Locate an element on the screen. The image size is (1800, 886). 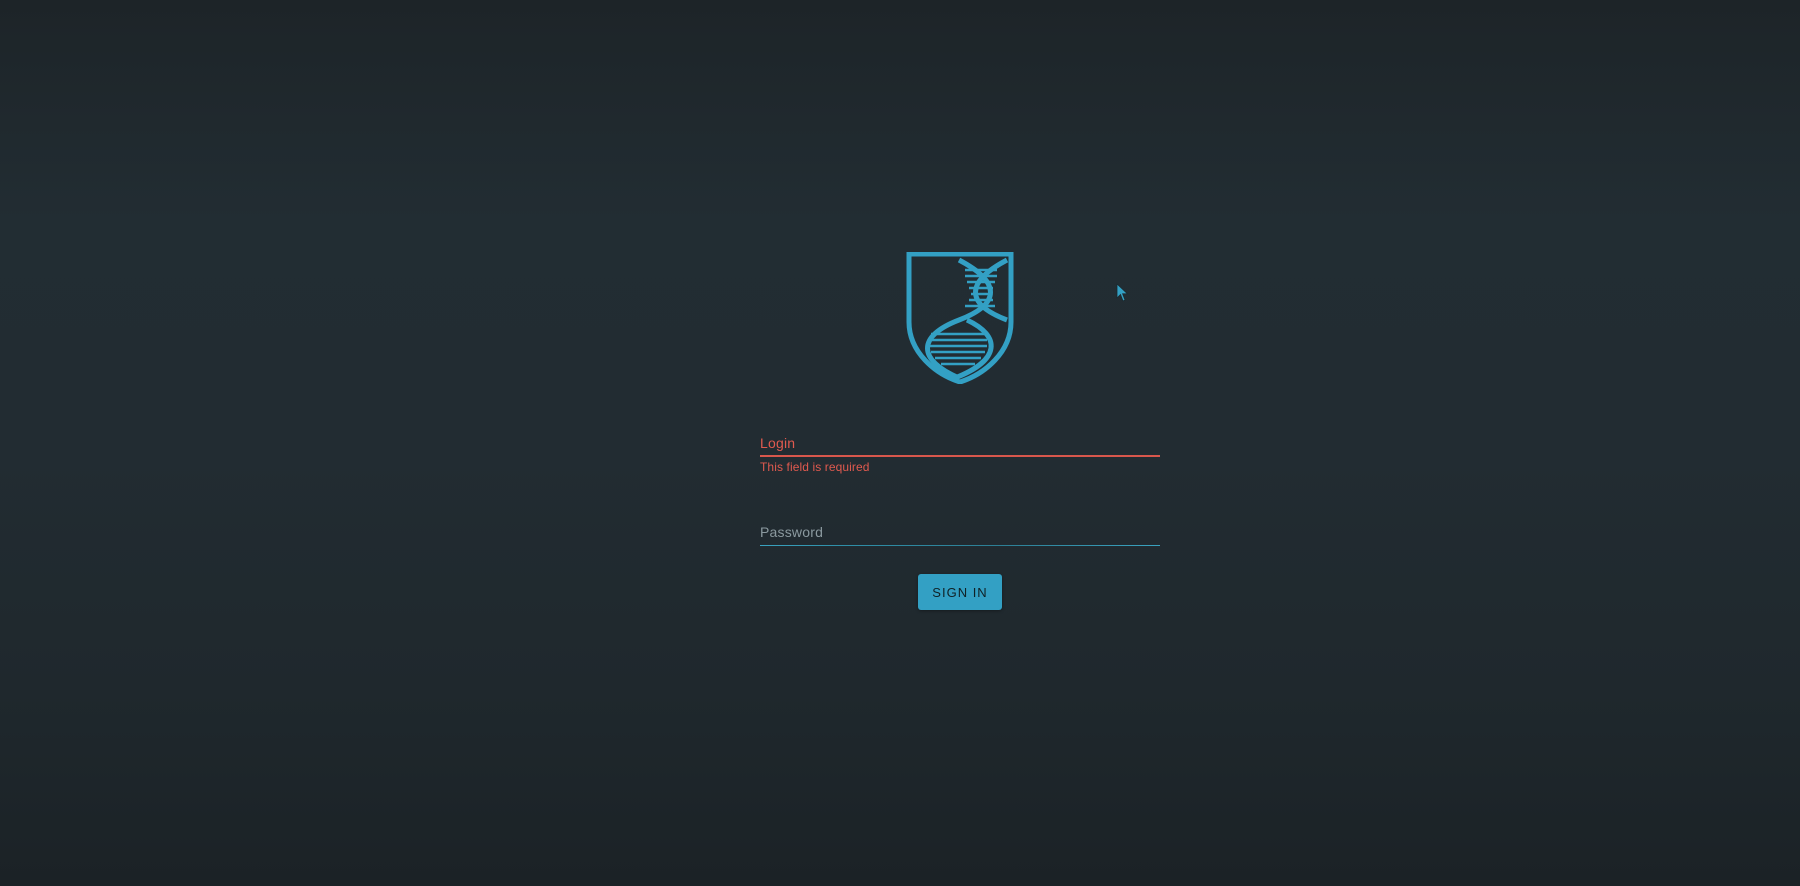
pointer-arrow-icon is located at coordinates (1123, 293).